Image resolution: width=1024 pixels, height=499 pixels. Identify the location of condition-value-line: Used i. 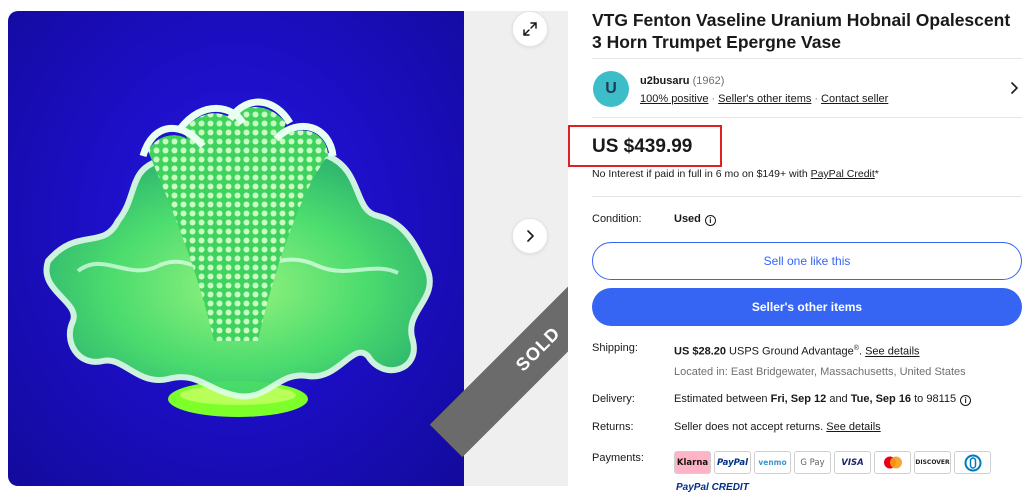
(695, 219).